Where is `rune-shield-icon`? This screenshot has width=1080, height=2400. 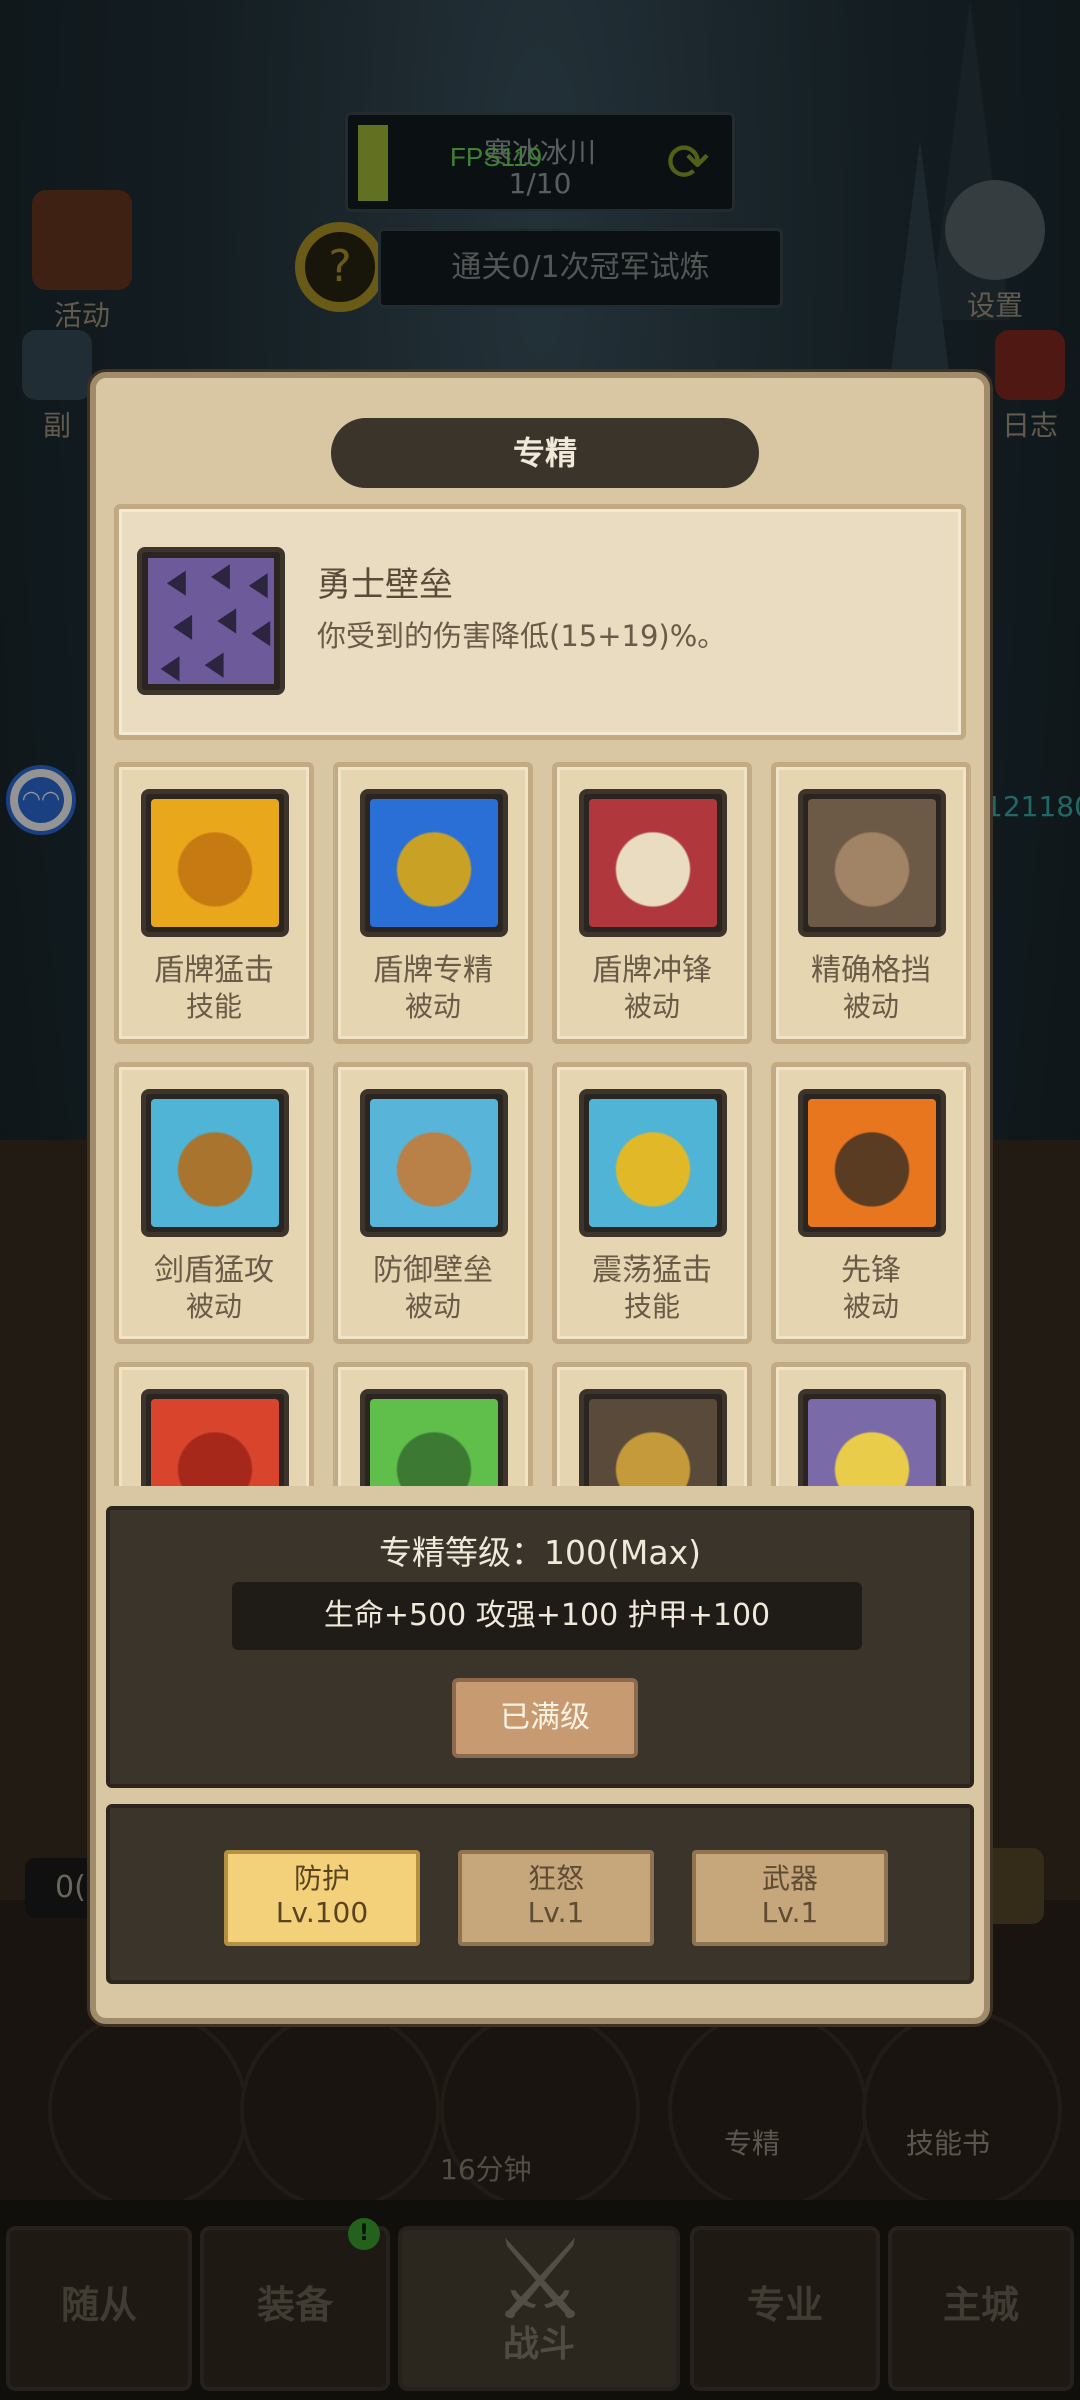 rune-shield-icon is located at coordinates (653, 1437).